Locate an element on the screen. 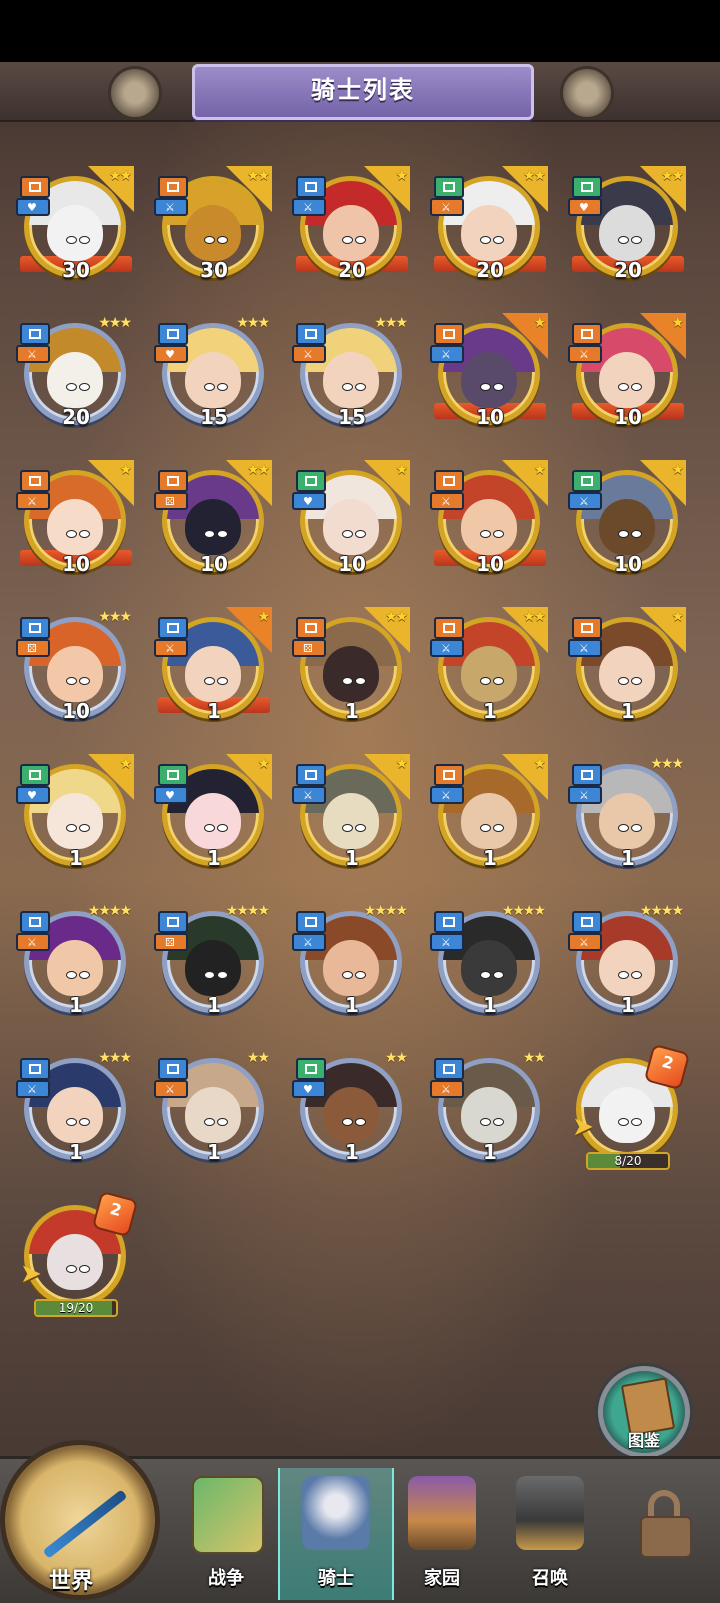  knight-card: ★★★ ⚔ 15 is located at coordinates (351, 378).